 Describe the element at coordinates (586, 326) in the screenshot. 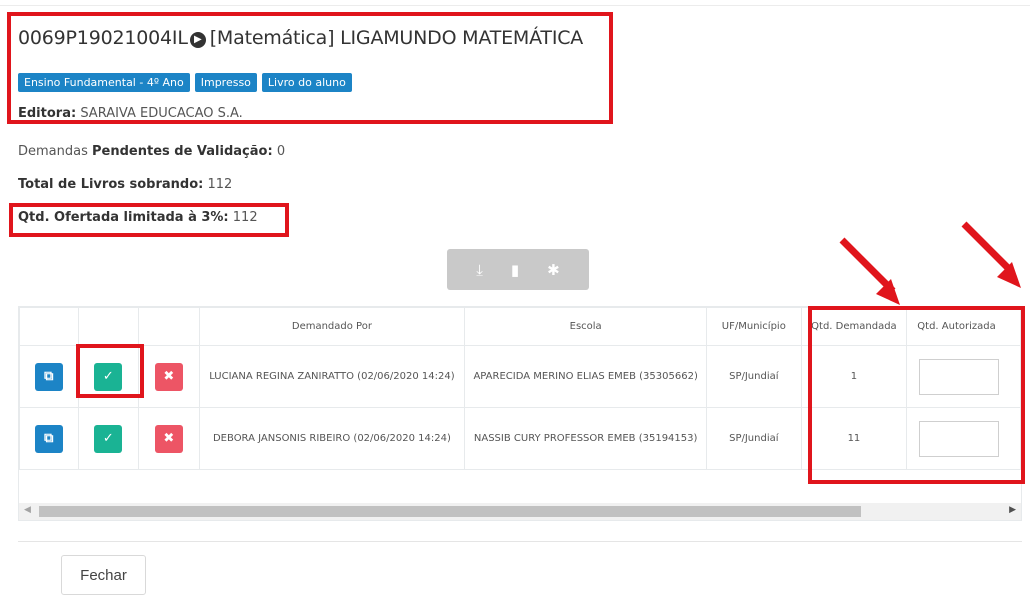

I see `header-escola: Escola` at that location.